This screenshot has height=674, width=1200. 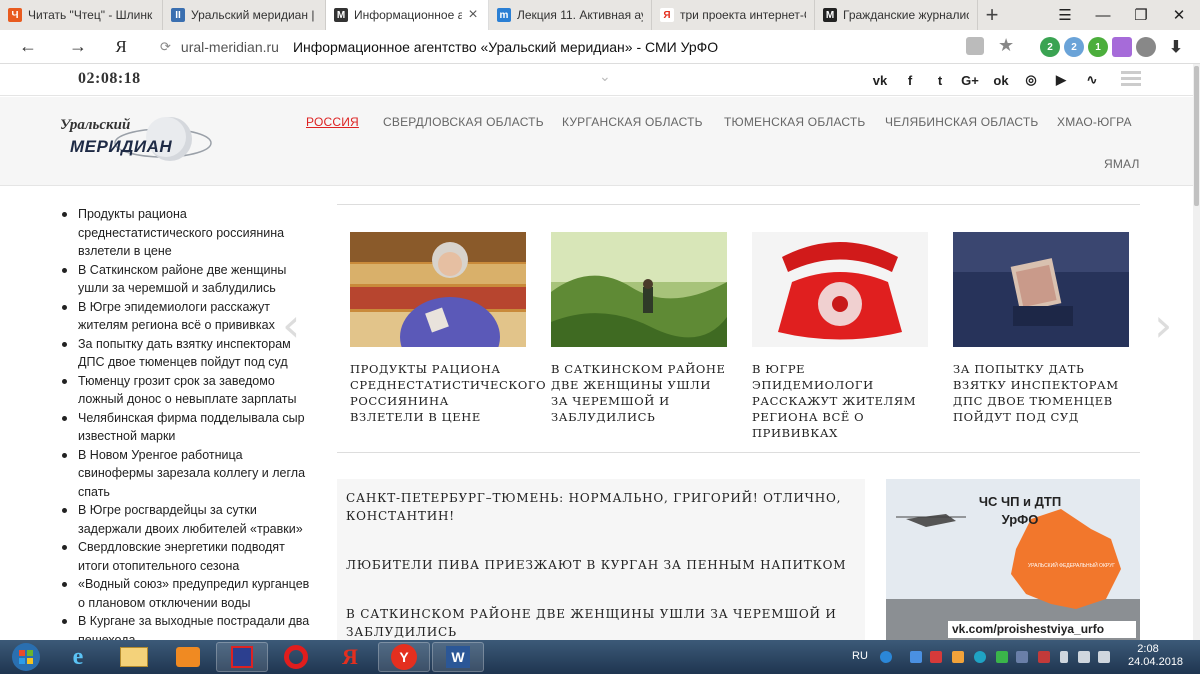 I want to click on taskbar-ie-icon: e, so click(x=78, y=657).